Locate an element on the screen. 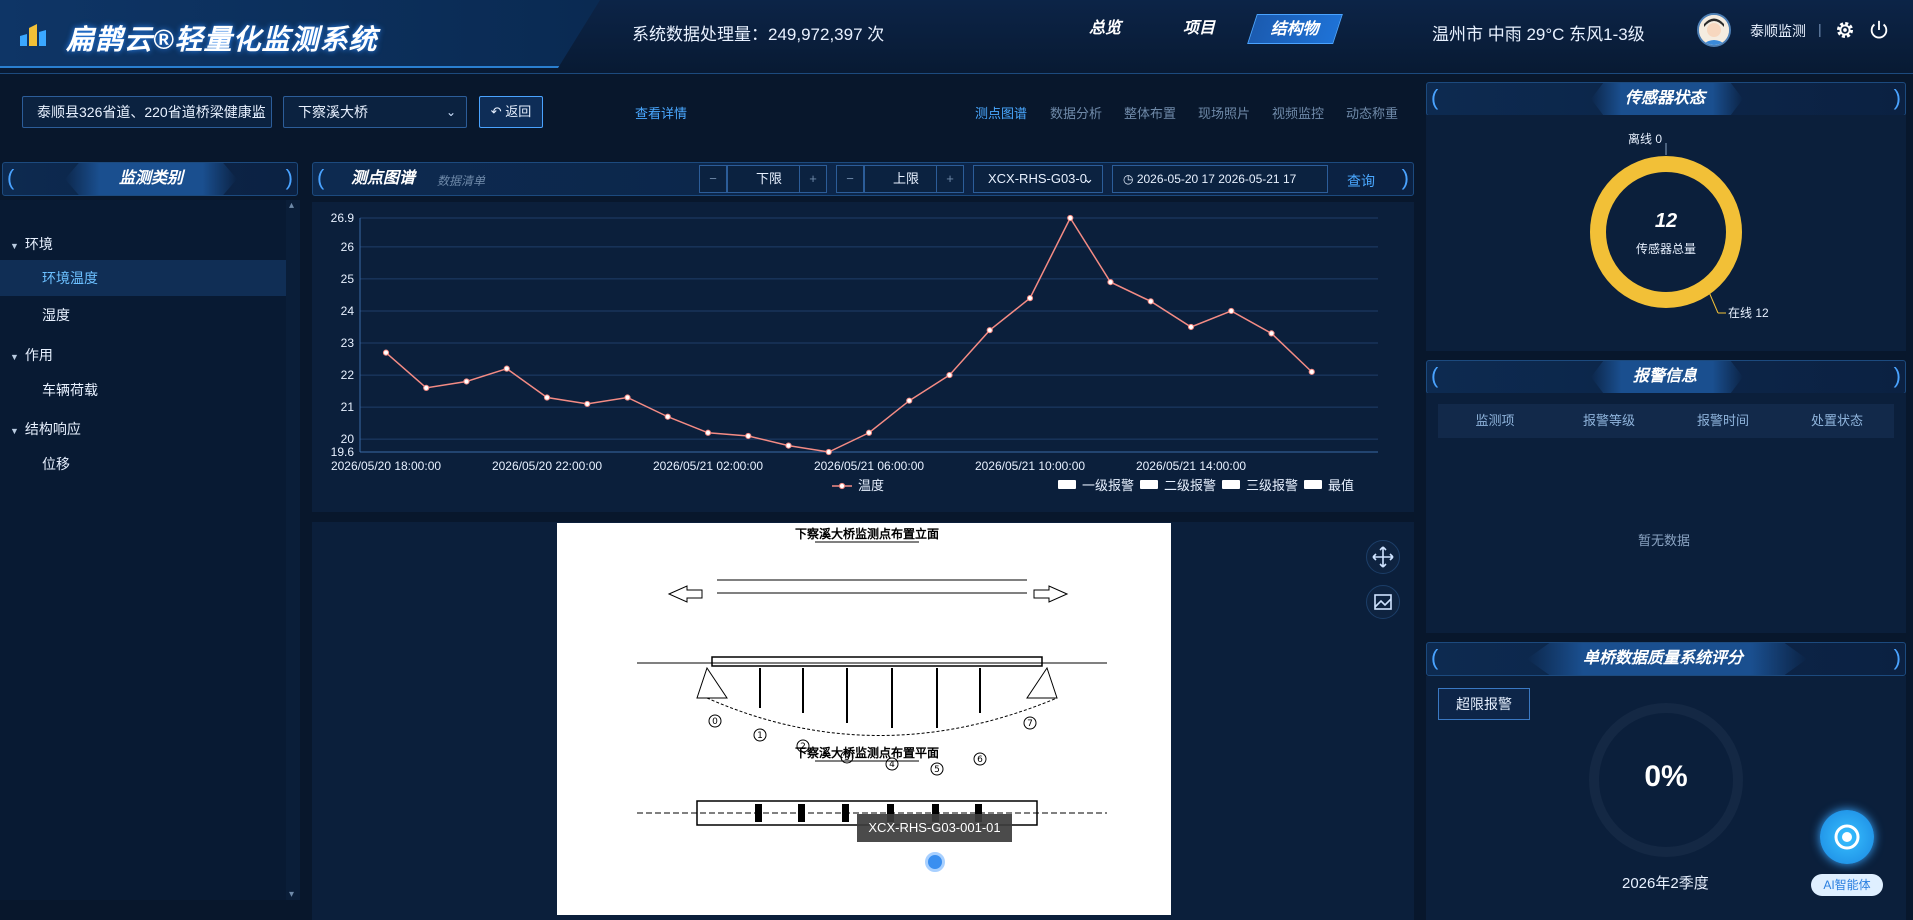  upper-plus-button: + is located at coordinates (950, 179).